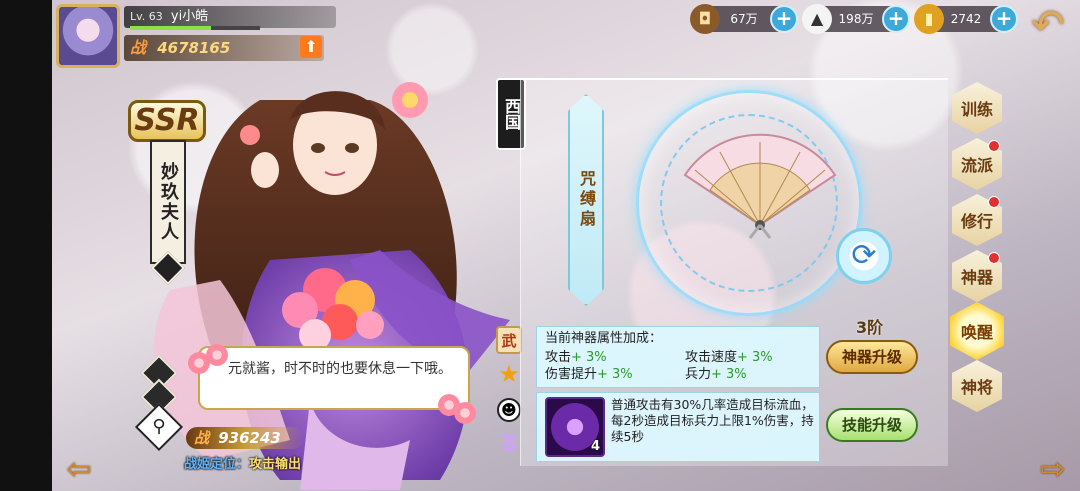 The height and width of the screenshot is (491, 1080). I want to click on tab-school-badge, so click(994, 146).